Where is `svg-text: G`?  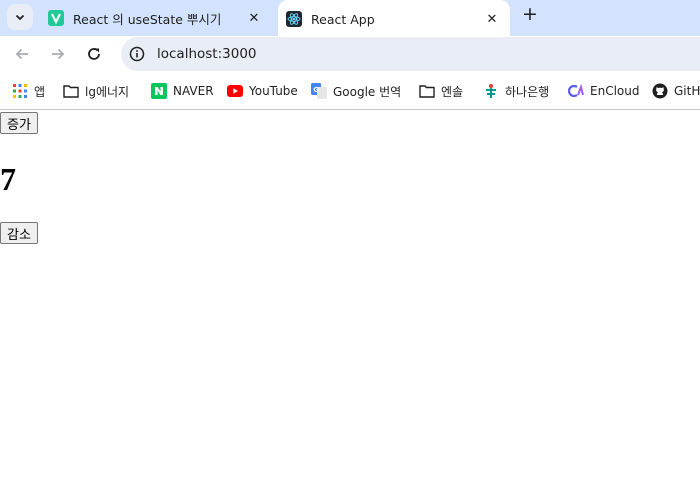
svg-text: G is located at coordinates (316, 90).